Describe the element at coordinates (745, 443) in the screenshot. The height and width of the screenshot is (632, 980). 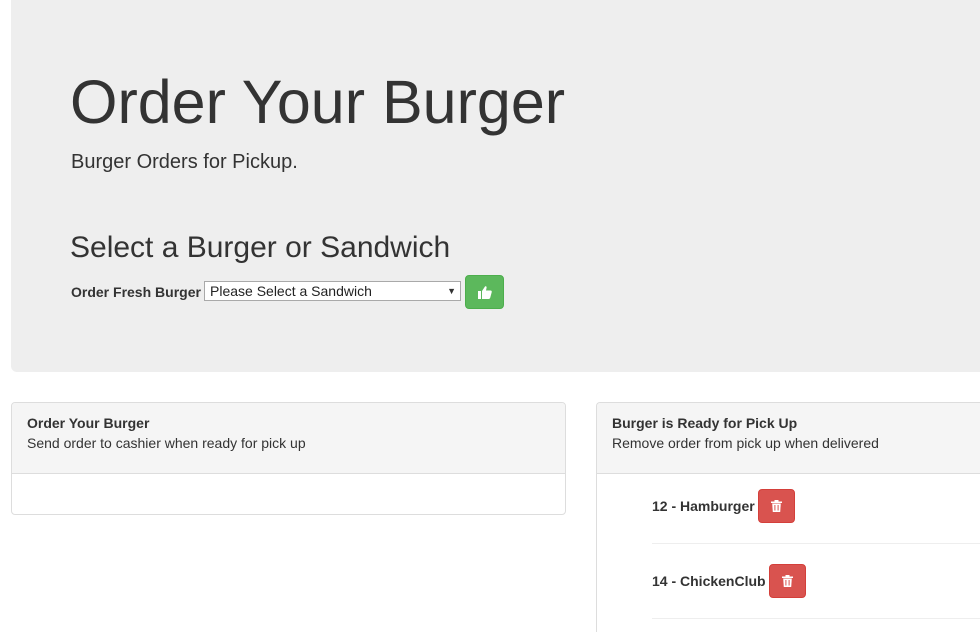
I see `ready-panel-subtitle: Remove order from pick up when delivered` at that location.